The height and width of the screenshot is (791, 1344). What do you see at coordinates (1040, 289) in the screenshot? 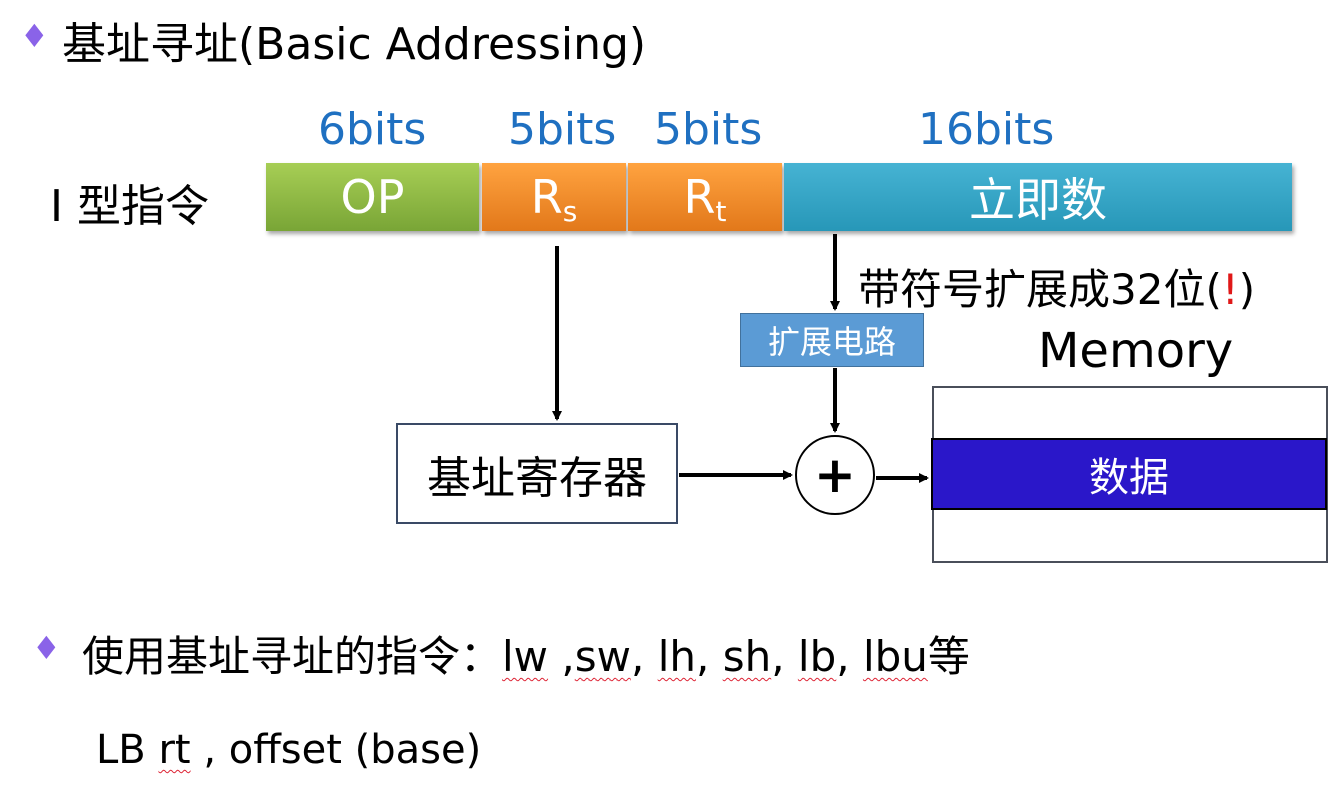
I see `sign-extend-text: 带符号扩展成32位(` at bounding box center [1040, 289].